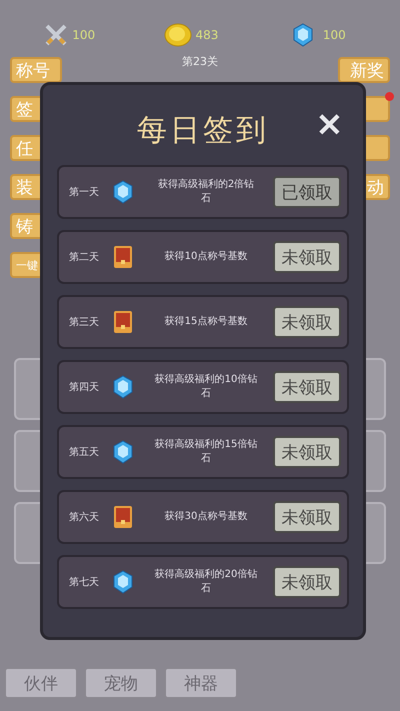 The height and width of the screenshot is (711, 400). I want to click on reward-text: 获得10点称号基数, so click(206, 257).